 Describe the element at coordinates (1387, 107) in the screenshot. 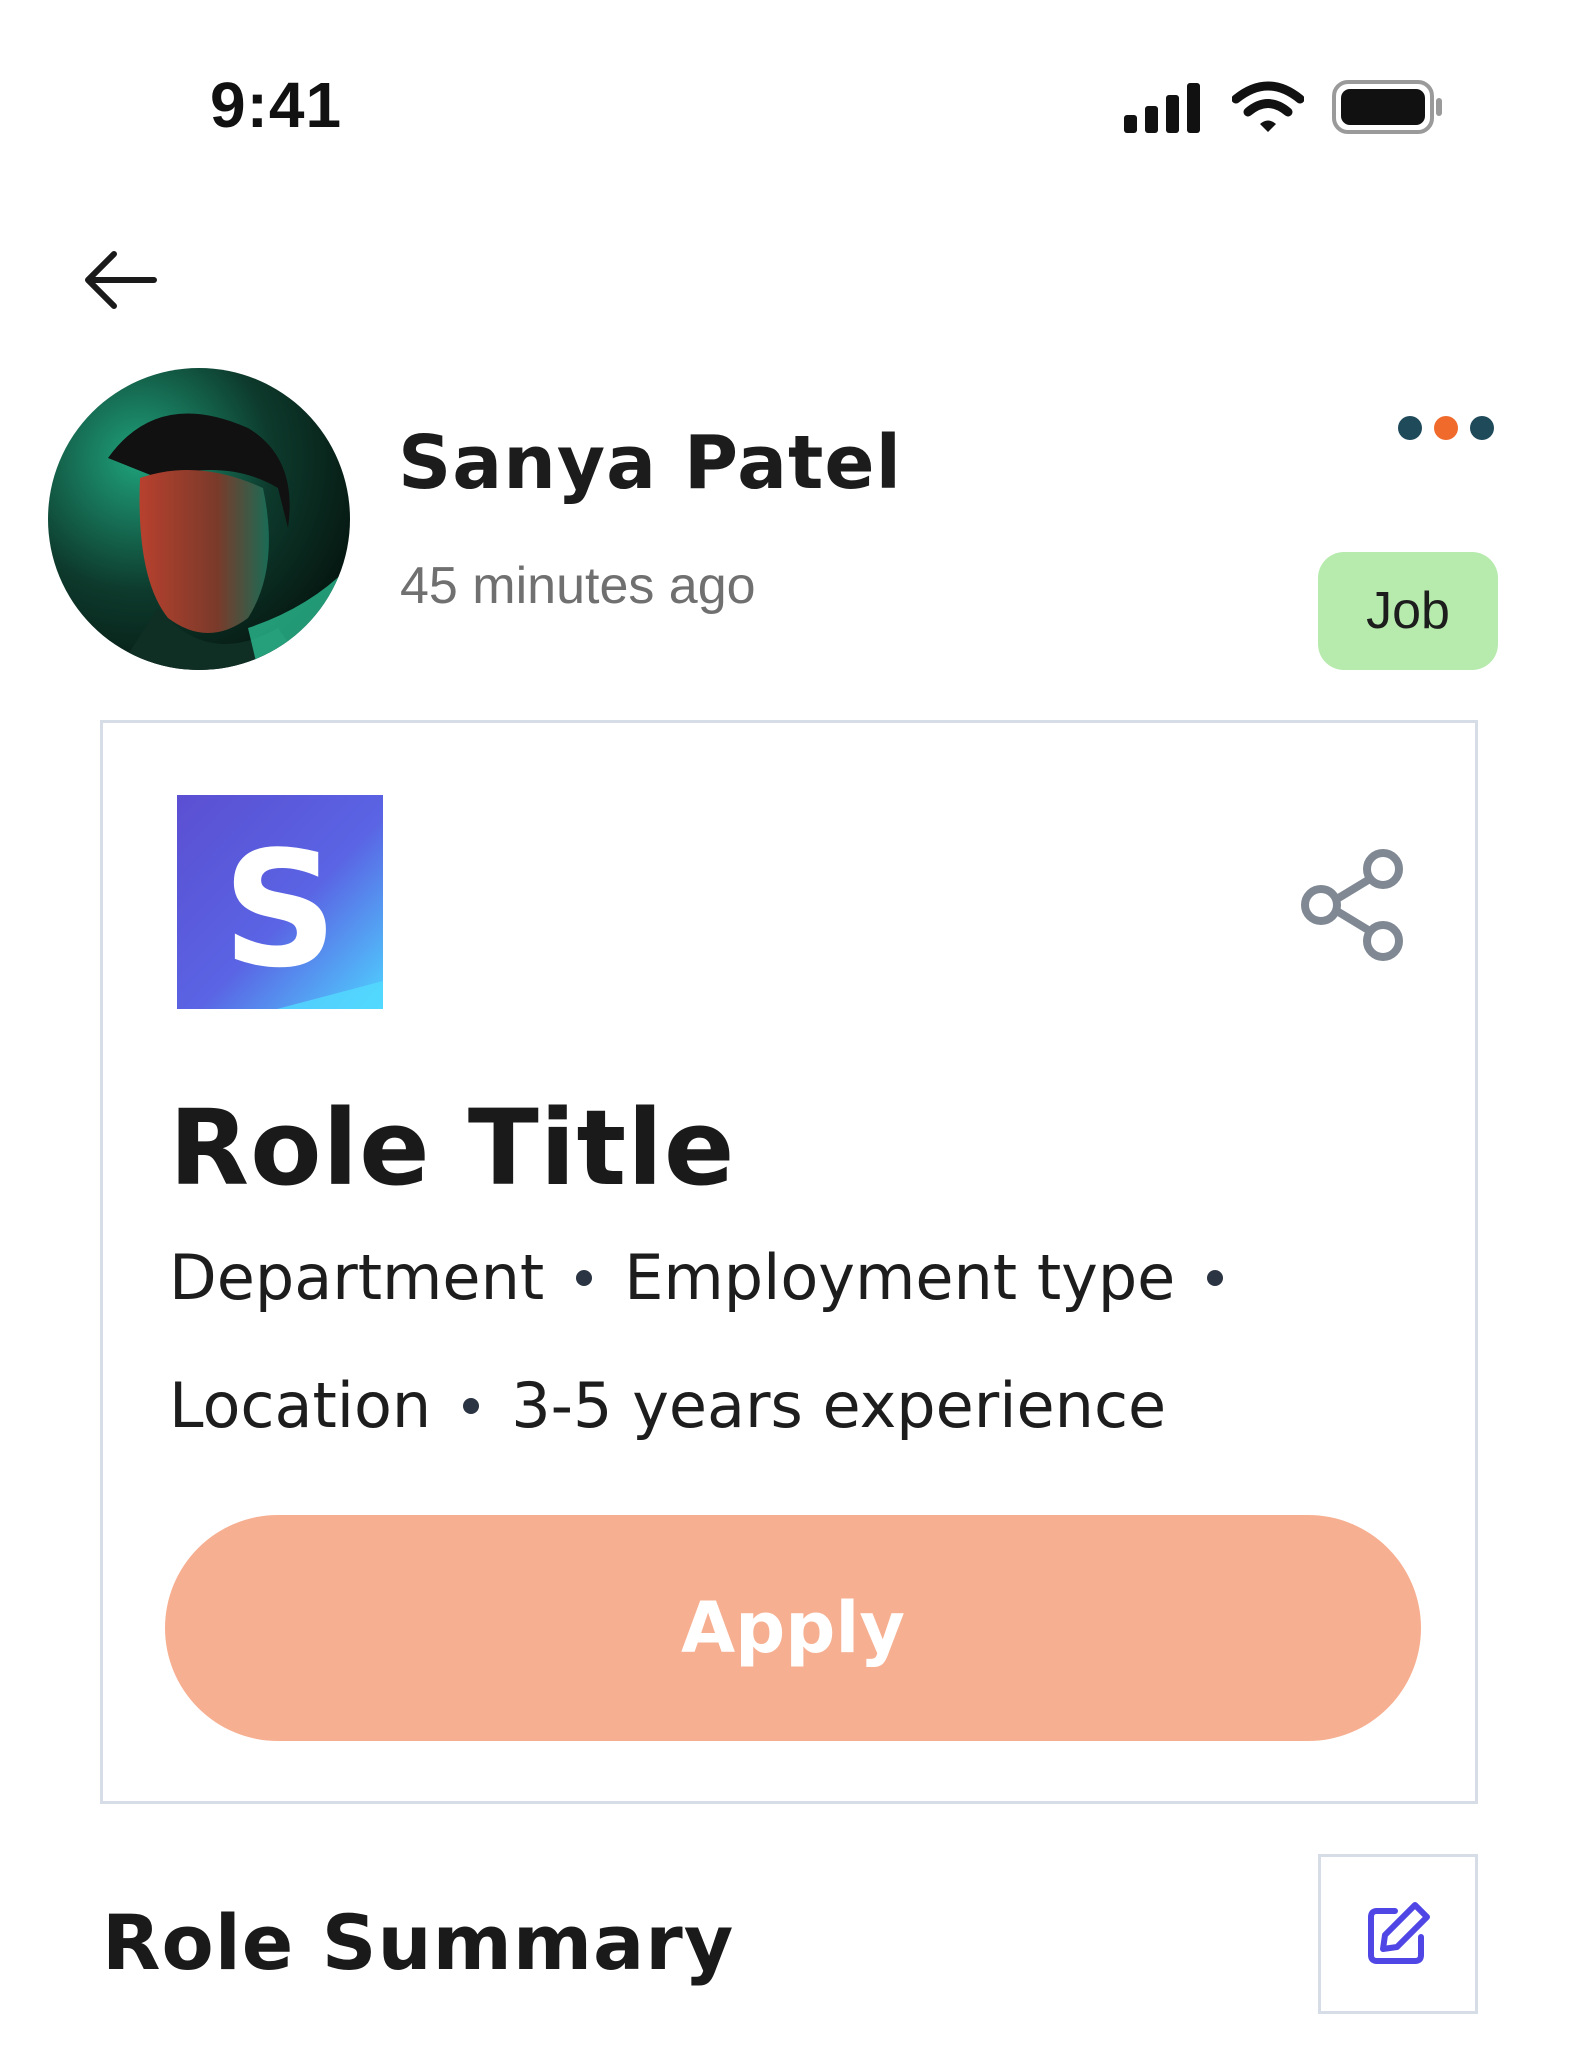

I see `battery-icon` at that location.